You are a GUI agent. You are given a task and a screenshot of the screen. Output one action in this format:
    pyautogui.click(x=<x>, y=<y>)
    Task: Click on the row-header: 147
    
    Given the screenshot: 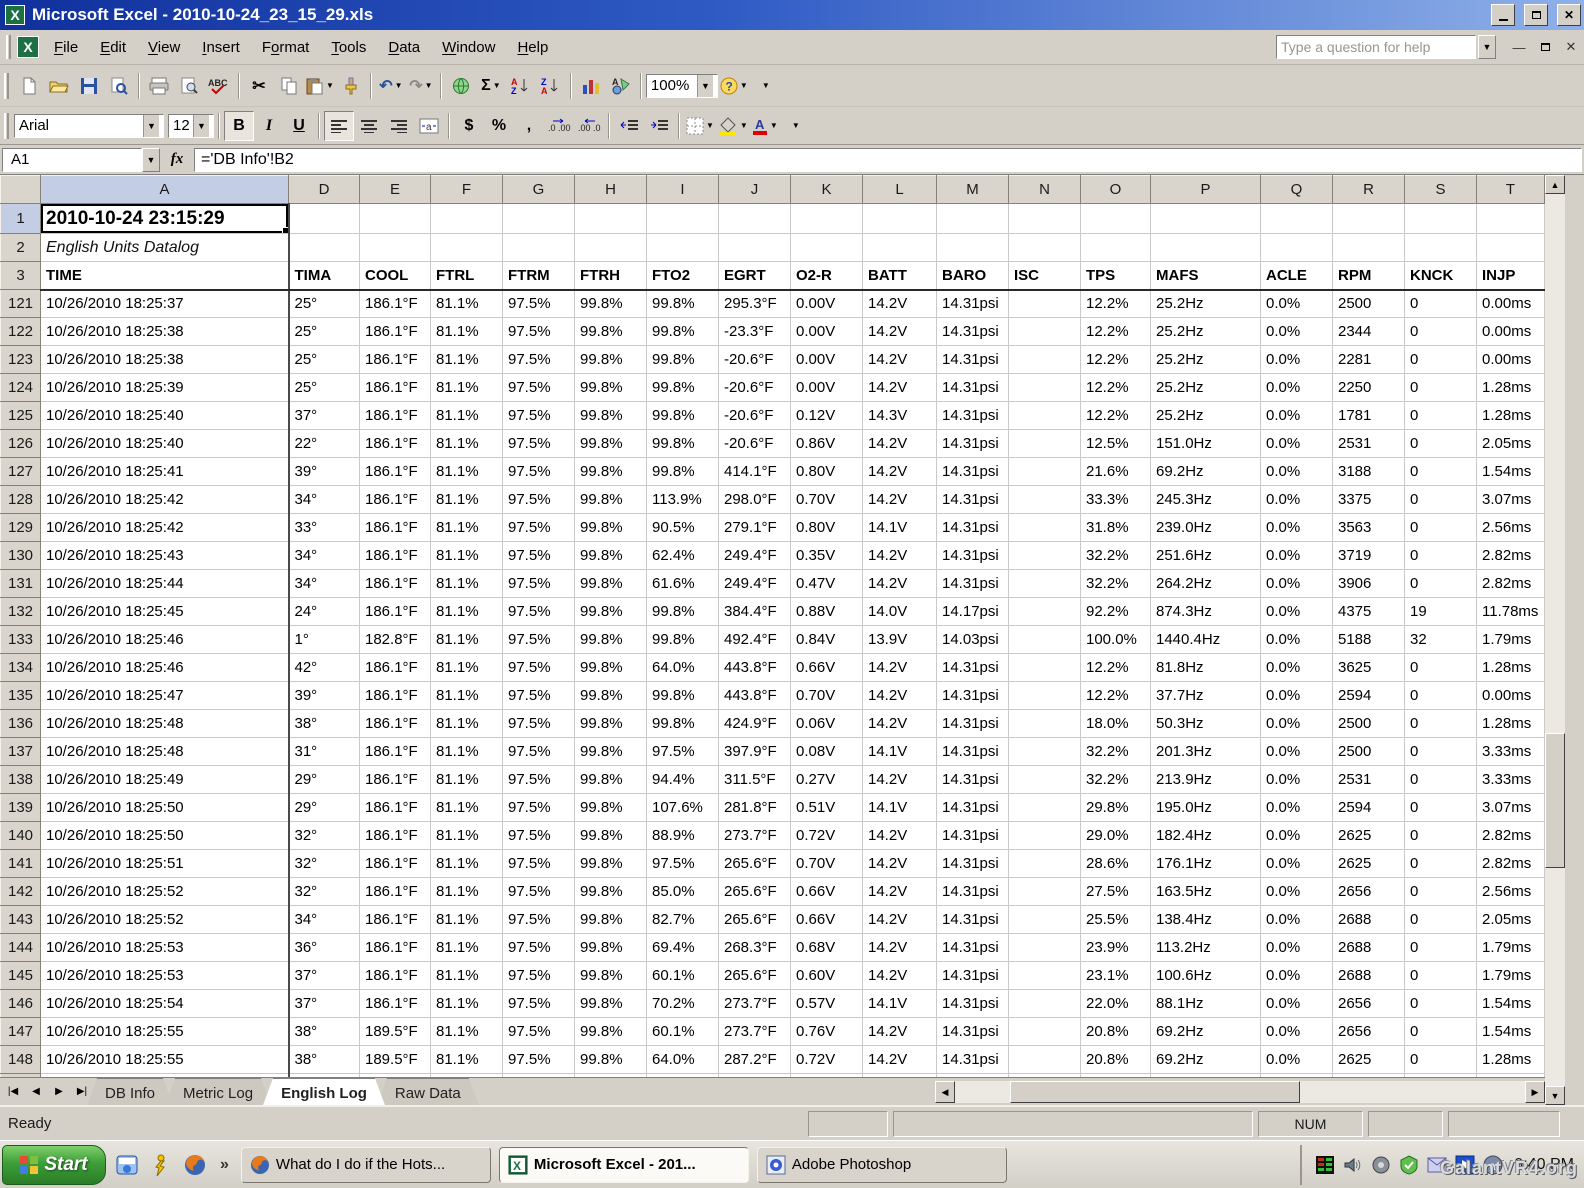 What is the action you would take?
    pyautogui.click(x=20, y=1031)
    